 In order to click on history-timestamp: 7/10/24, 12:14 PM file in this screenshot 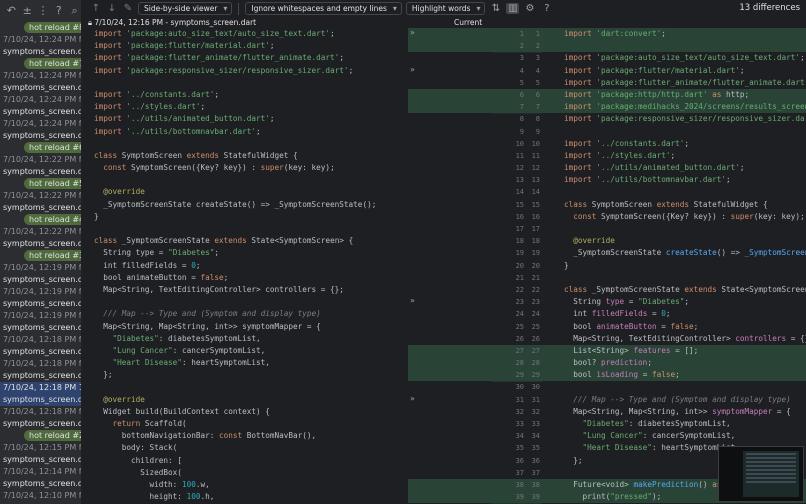, I will do `click(40, 472)`.